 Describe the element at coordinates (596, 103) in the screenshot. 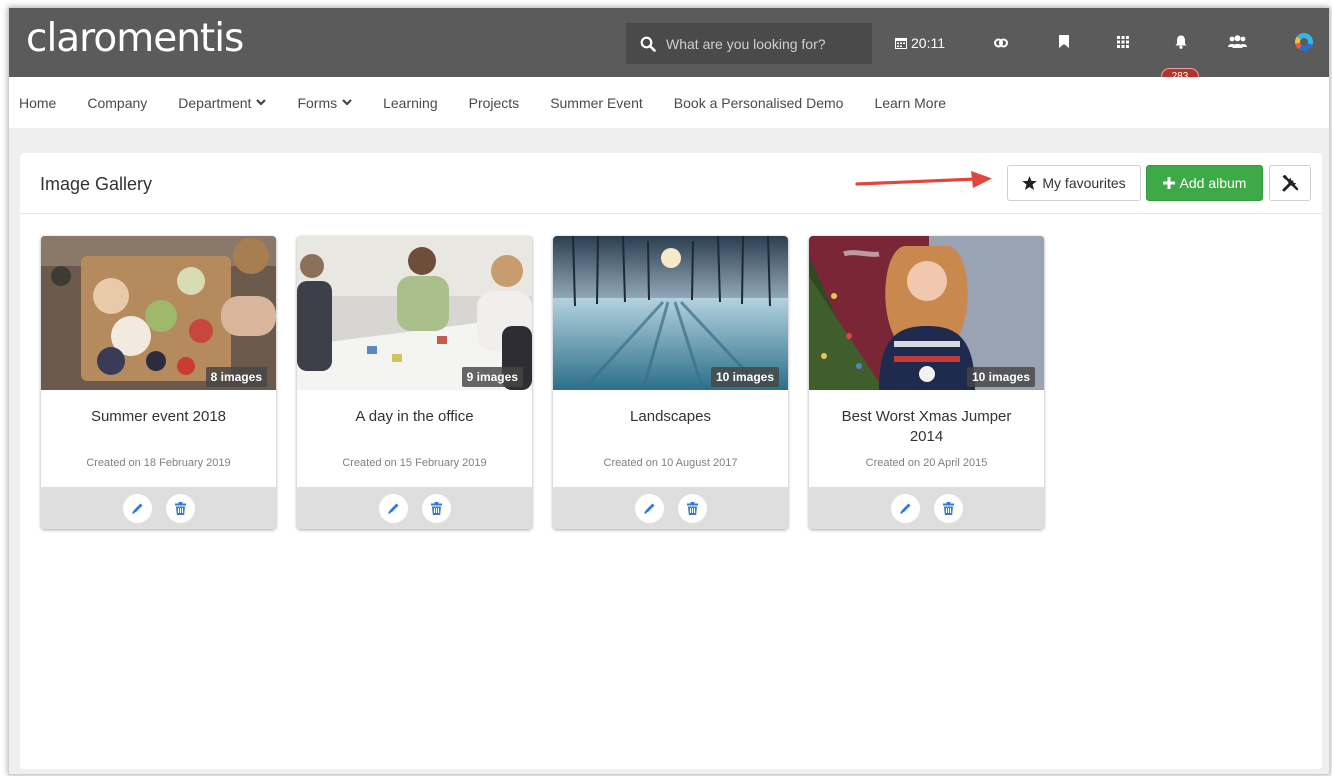

I see `nav-item-summer-event: Summer Event` at that location.